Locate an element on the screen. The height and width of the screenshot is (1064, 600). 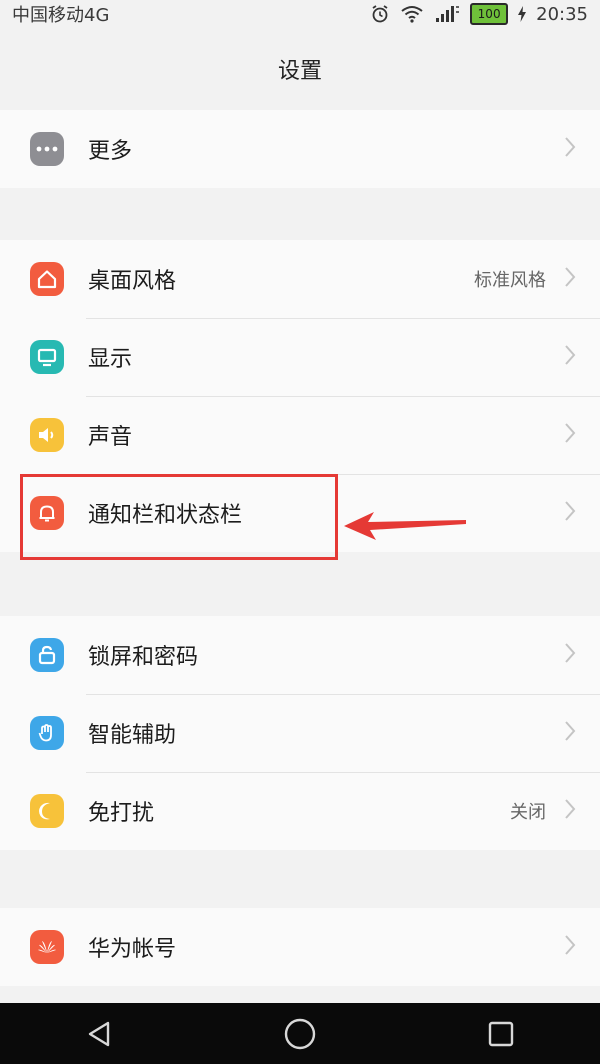
settings-item-label: 更多 is located at coordinates (110, 151).